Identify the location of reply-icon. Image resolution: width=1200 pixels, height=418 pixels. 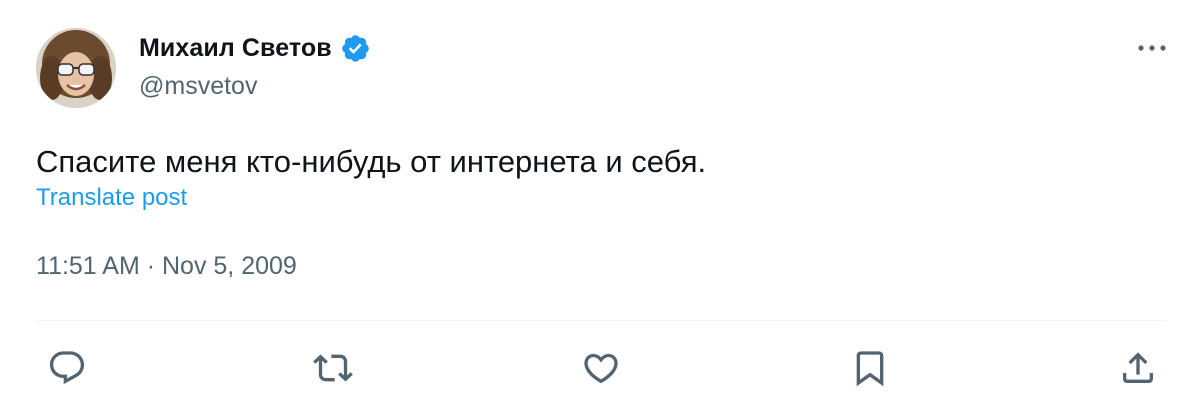
(67, 368).